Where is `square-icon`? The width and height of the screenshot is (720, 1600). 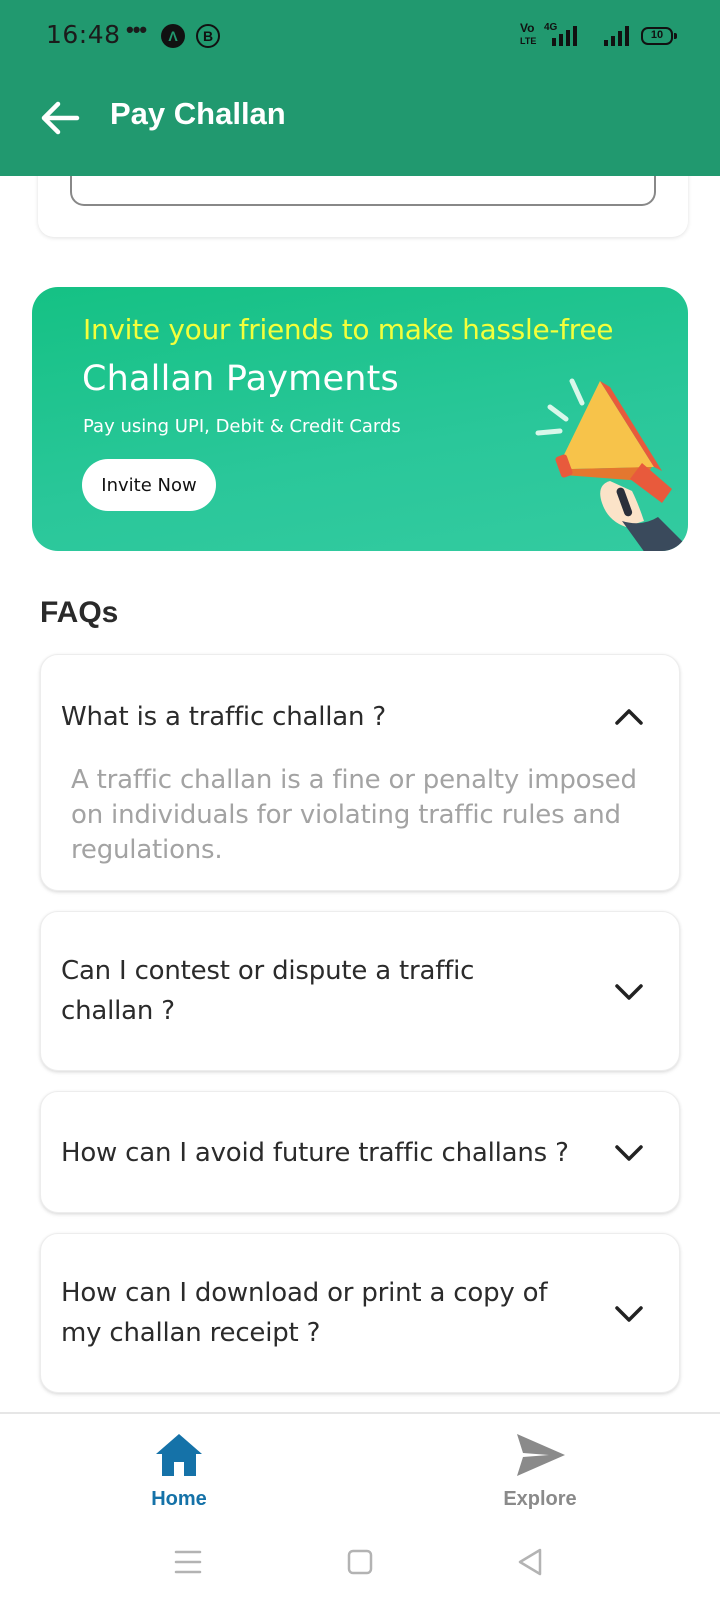 square-icon is located at coordinates (360, 1562).